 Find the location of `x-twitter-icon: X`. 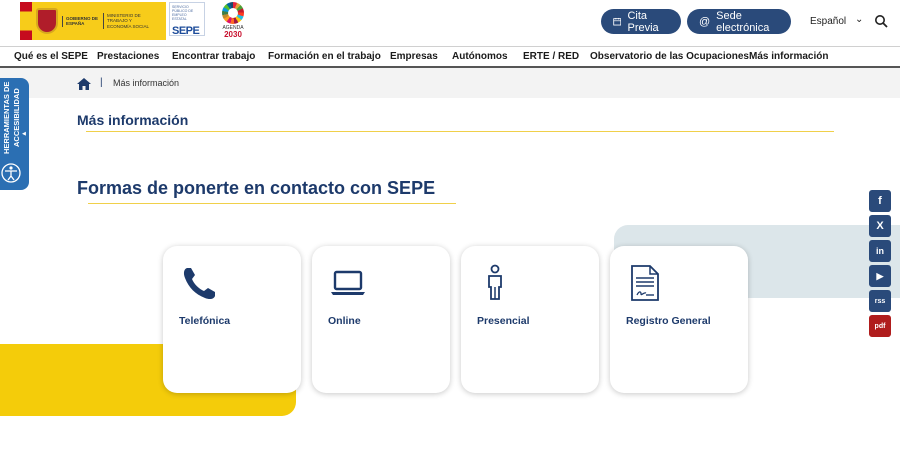

x-twitter-icon: X is located at coordinates (880, 226).